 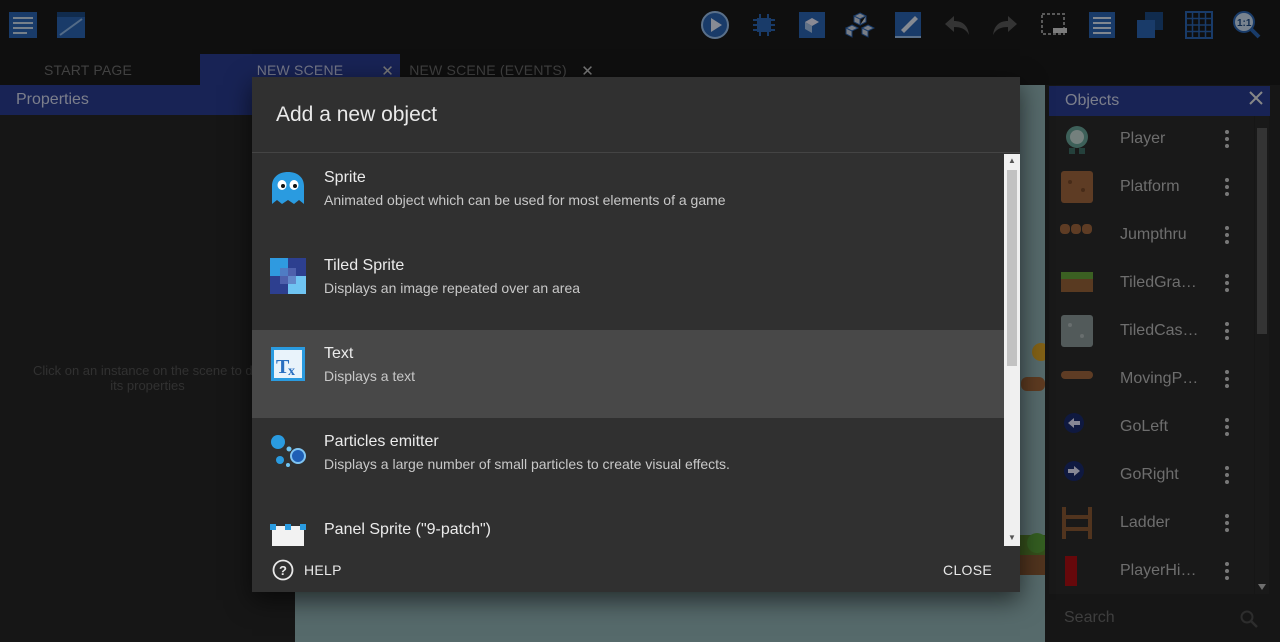 What do you see at coordinates (628, 374) in the screenshot?
I see `object-type-text: Tx Text Displays a text` at bounding box center [628, 374].